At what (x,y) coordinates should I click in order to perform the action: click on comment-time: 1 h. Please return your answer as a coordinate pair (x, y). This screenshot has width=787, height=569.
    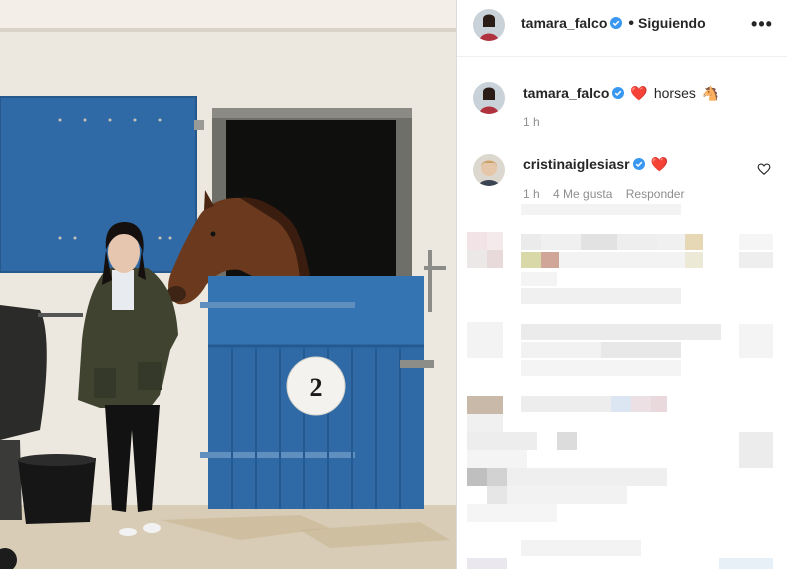
    Looking at the image, I should click on (531, 194).